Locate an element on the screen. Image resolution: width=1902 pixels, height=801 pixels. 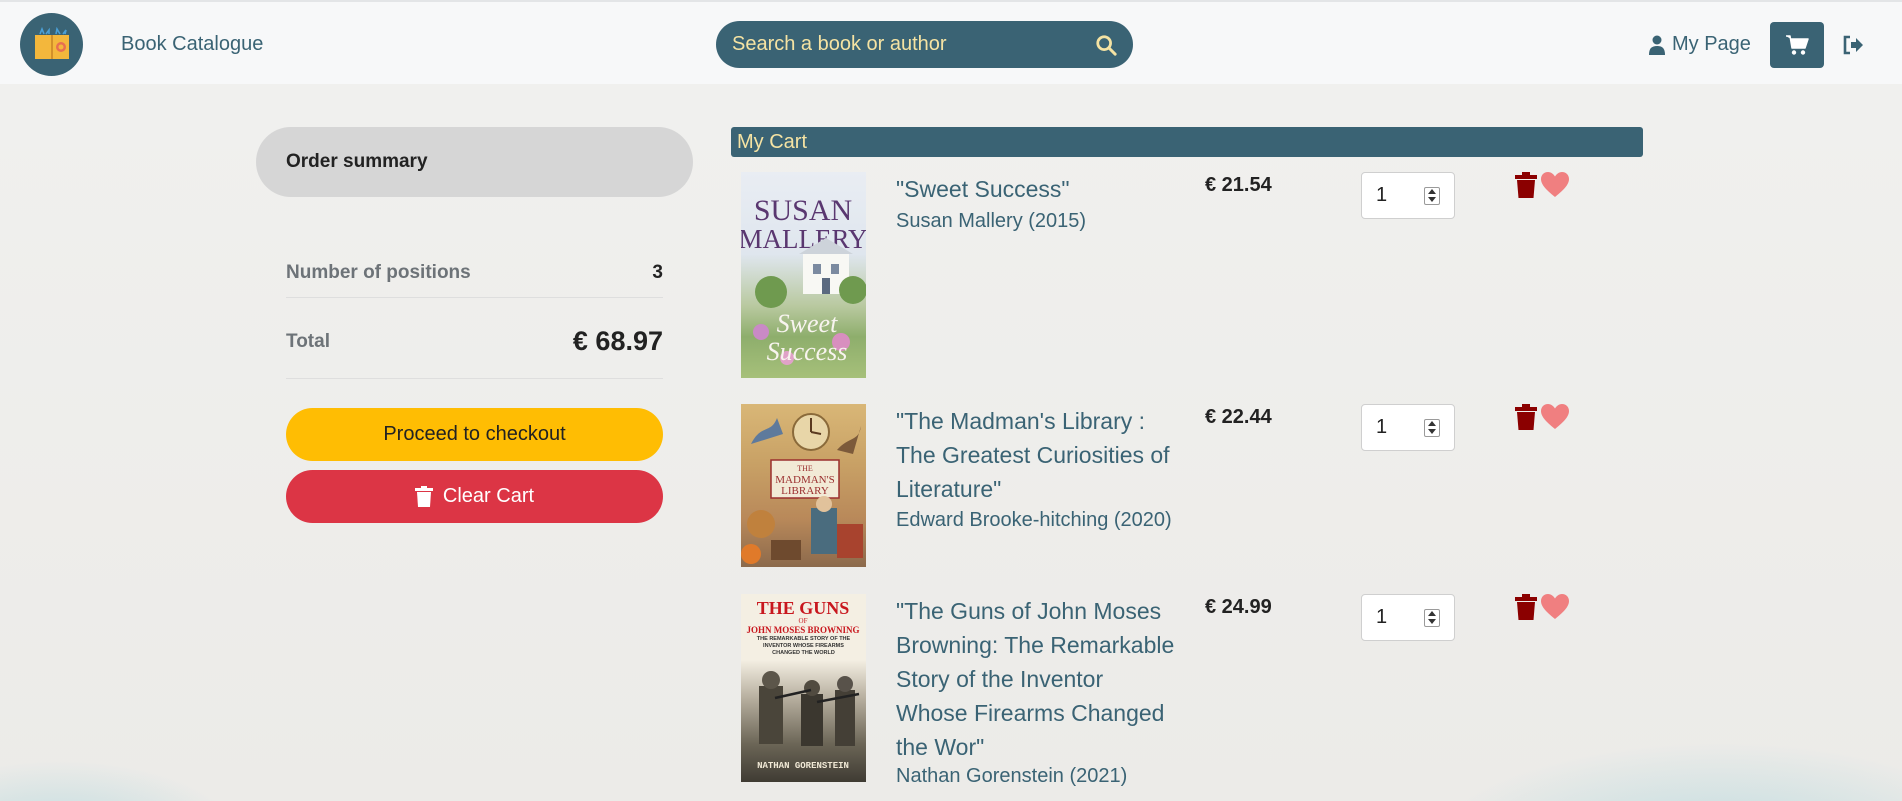
book-price: € 22.44 is located at coordinates (1238, 417).